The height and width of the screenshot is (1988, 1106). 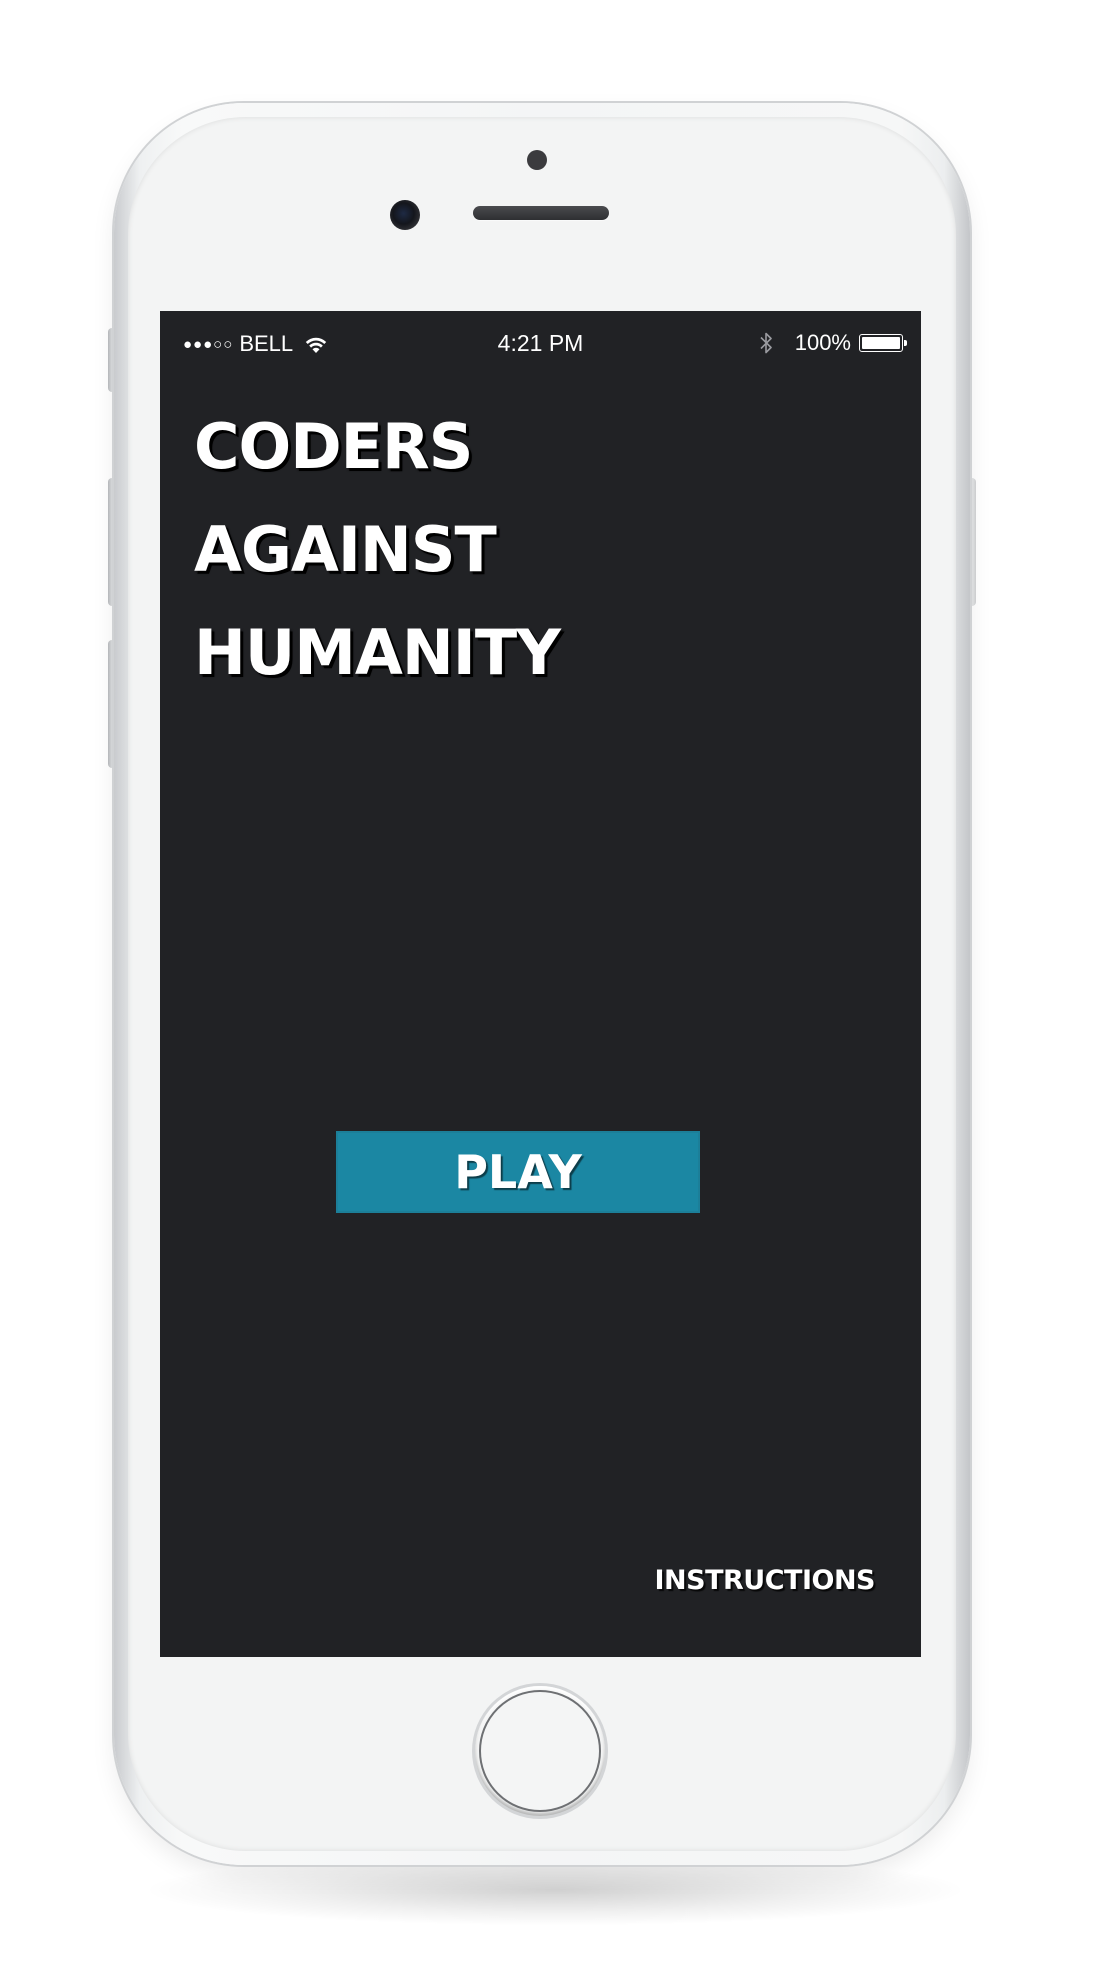 What do you see at coordinates (540, 346) in the screenshot?
I see `status-bar: ●●●○○ BELL 4:21 PM 100%` at bounding box center [540, 346].